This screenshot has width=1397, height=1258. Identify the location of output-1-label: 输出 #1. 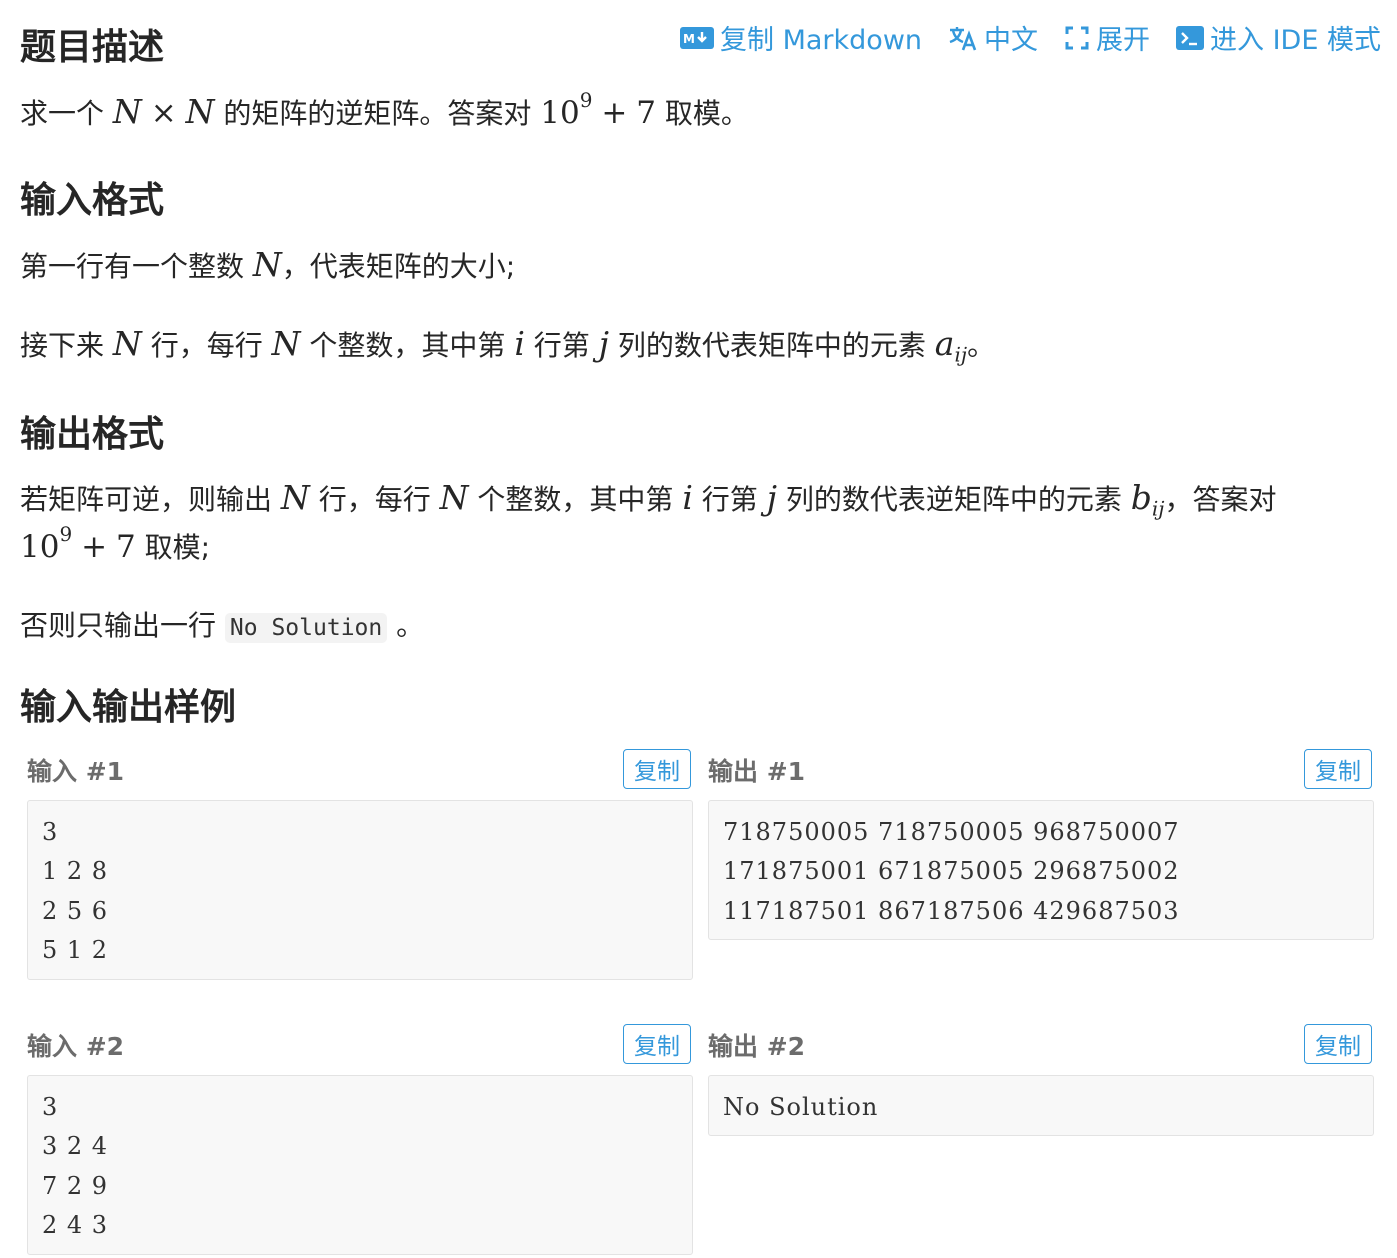
(757, 771).